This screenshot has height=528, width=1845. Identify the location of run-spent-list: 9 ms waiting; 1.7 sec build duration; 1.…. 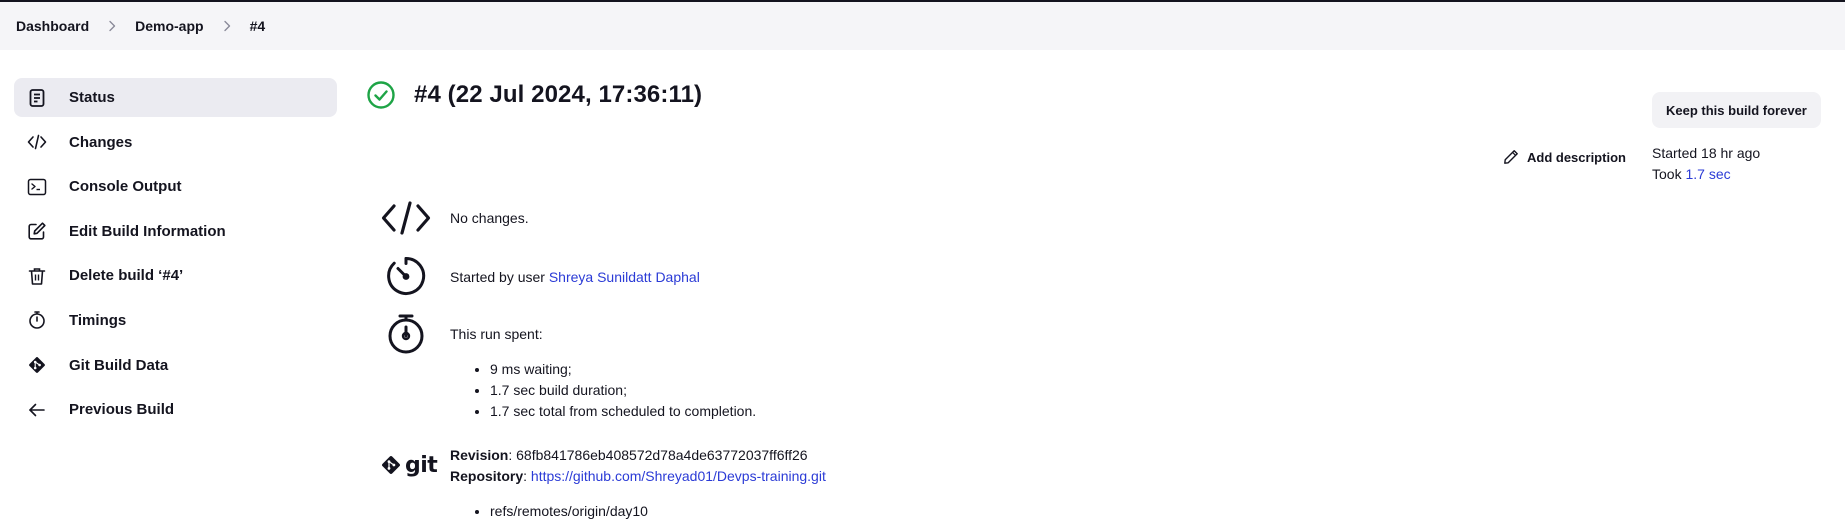
(603, 390).